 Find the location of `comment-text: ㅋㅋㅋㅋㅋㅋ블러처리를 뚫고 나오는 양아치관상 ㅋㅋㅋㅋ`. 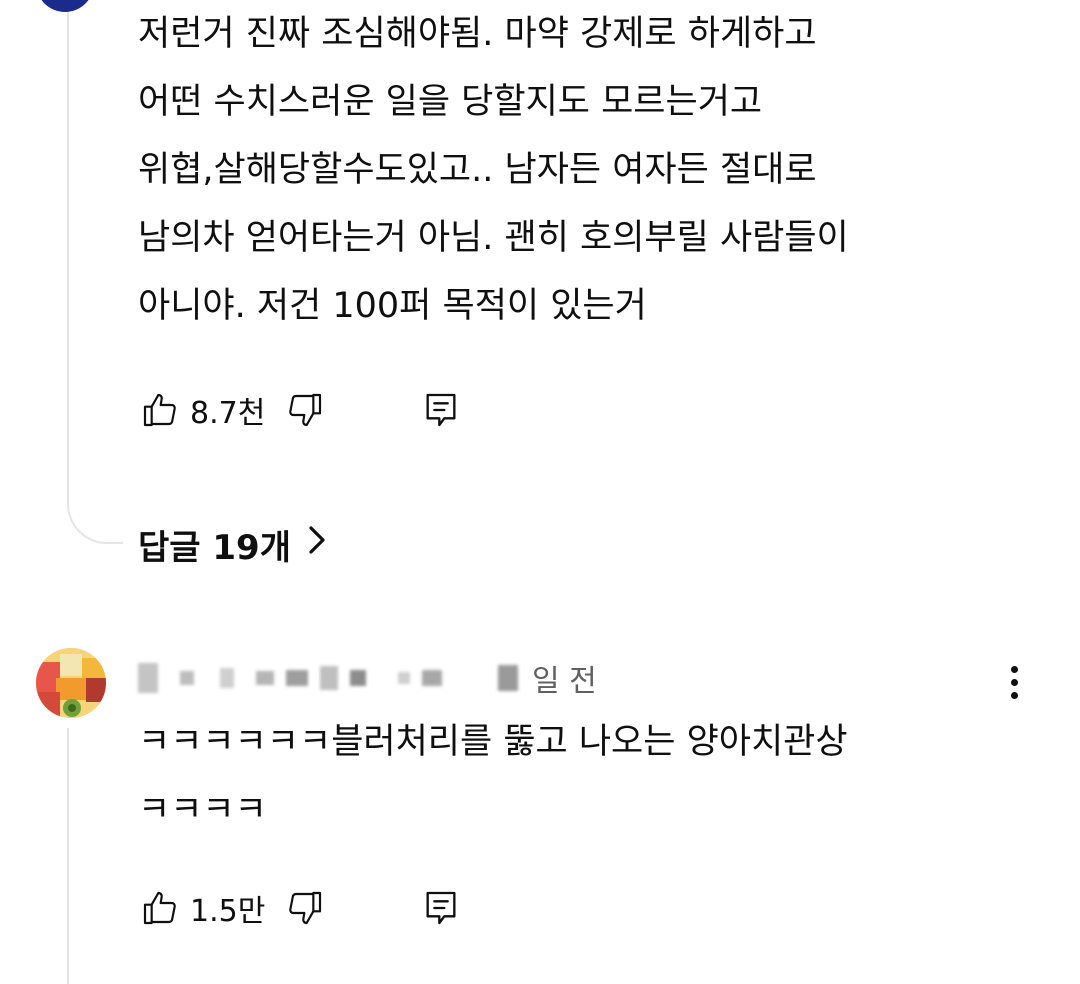

comment-text: ㅋㅋㅋㅋㅋㅋ블러처리를 뚫고 나오는 양아치관상 ㅋㅋㅋㅋ is located at coordinates (493, 776).